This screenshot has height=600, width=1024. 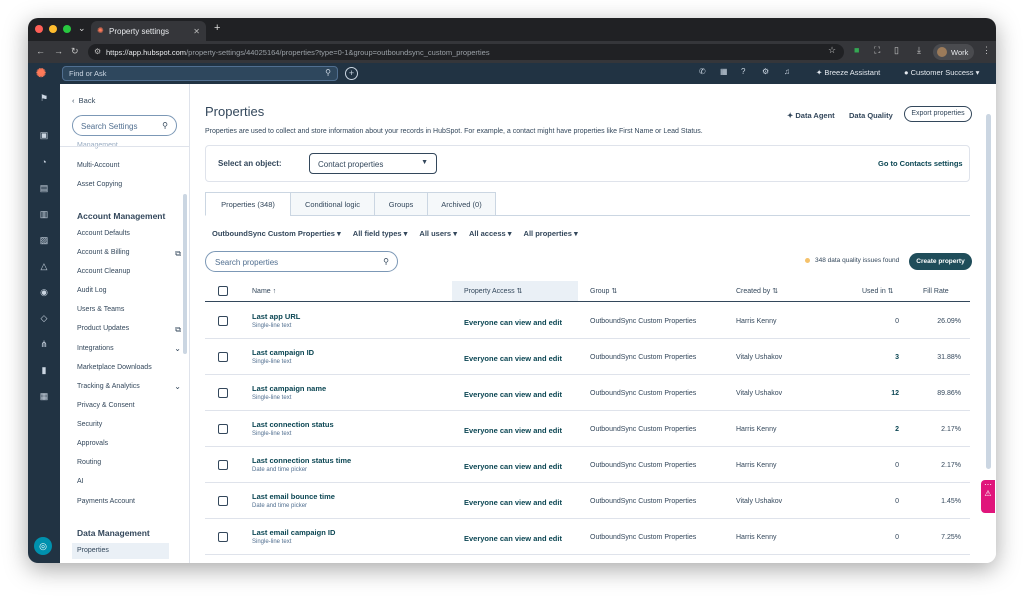 I want to click on column-header-property-access: Property Access ⇅, so click(x=493, y=291).